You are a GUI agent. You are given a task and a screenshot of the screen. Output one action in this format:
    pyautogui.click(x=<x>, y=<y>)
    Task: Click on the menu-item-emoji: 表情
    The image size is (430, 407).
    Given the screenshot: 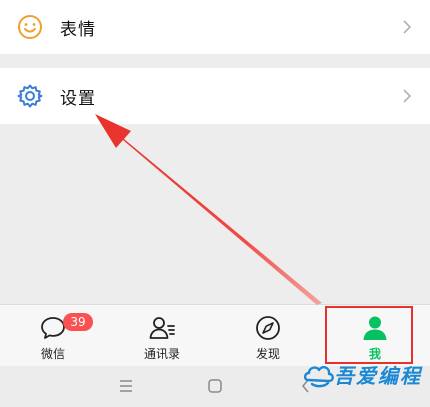 What is the action you would take?
    pyautogui.click(x=215, y=27)
    